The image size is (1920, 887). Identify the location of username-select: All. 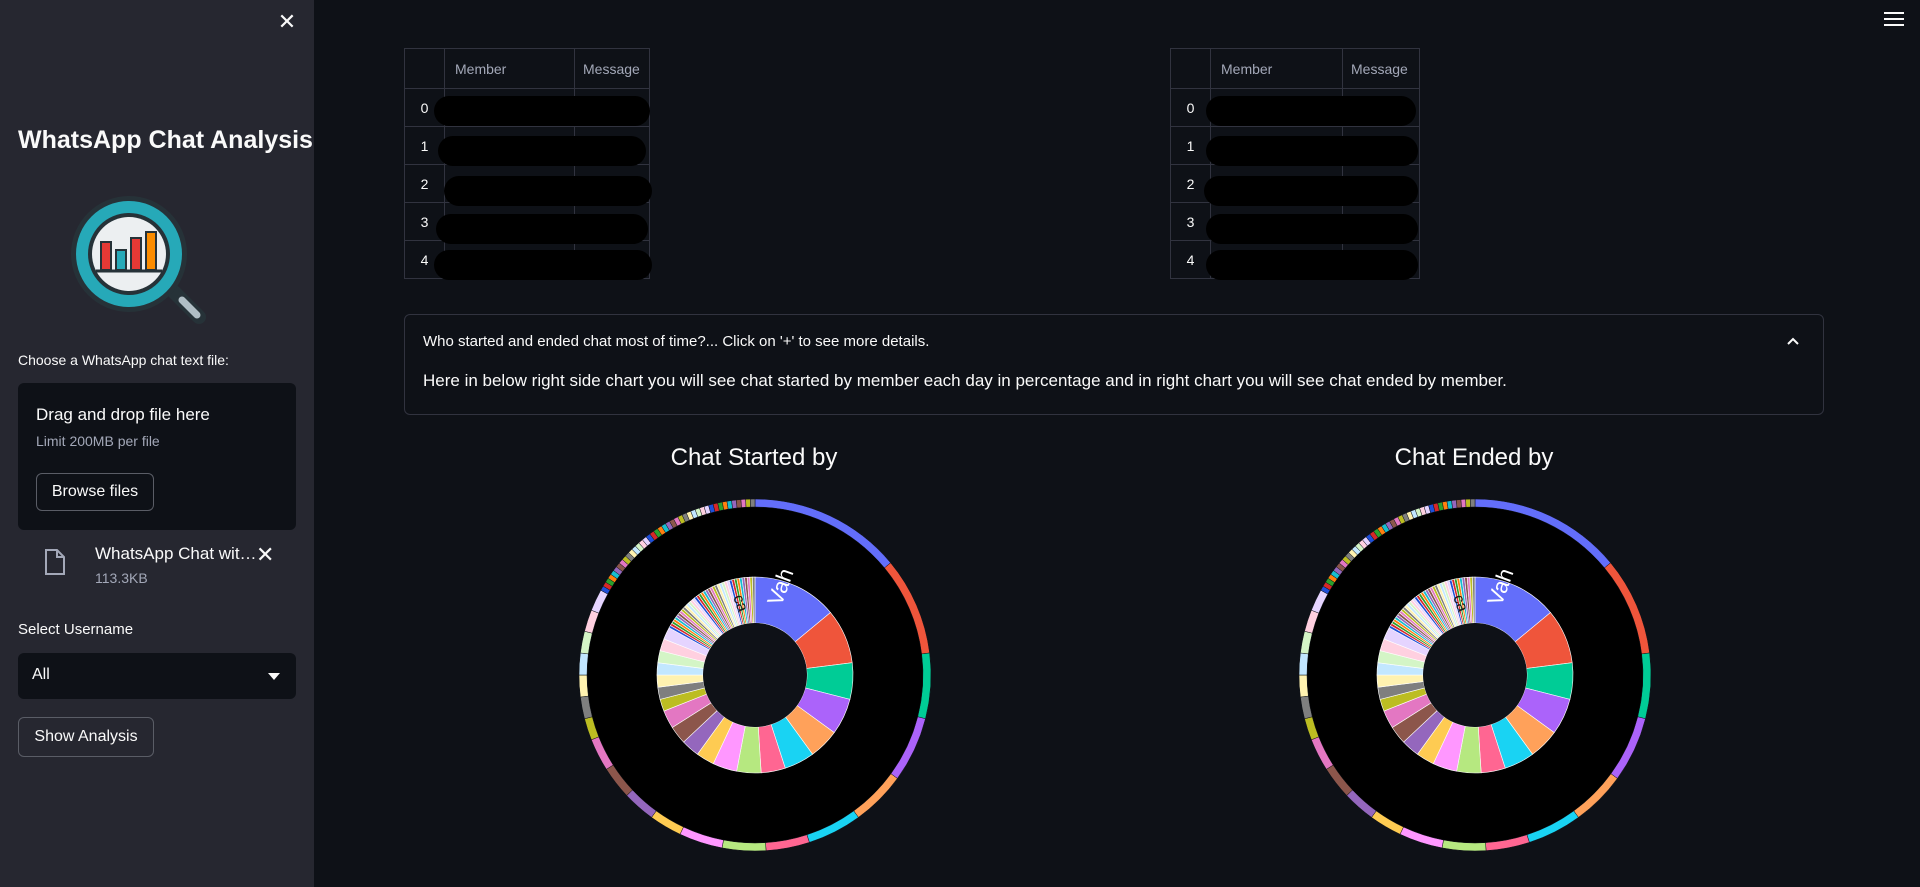
(157, 676).